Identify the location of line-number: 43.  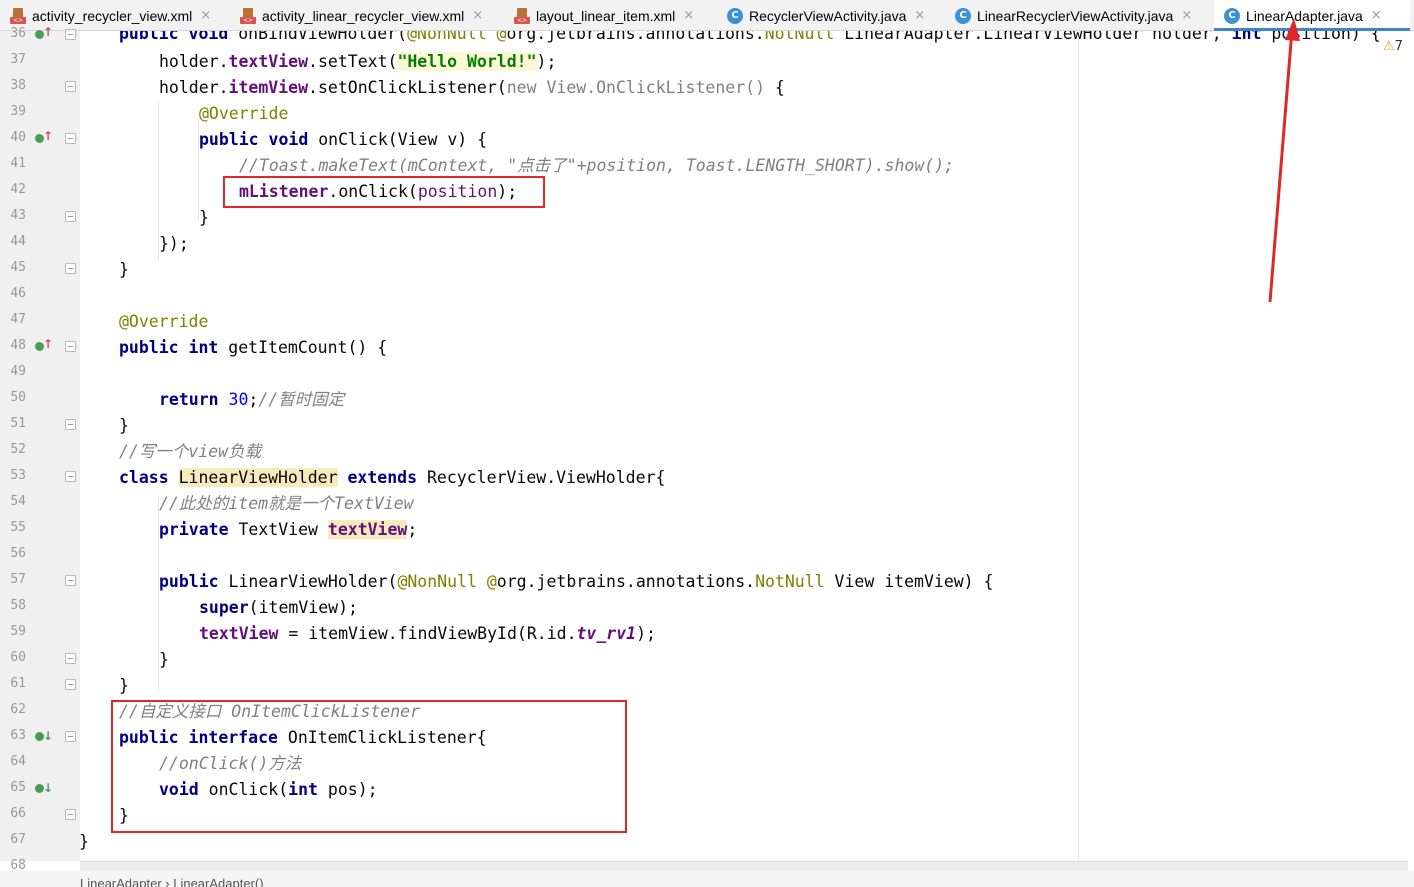
(13, 216).